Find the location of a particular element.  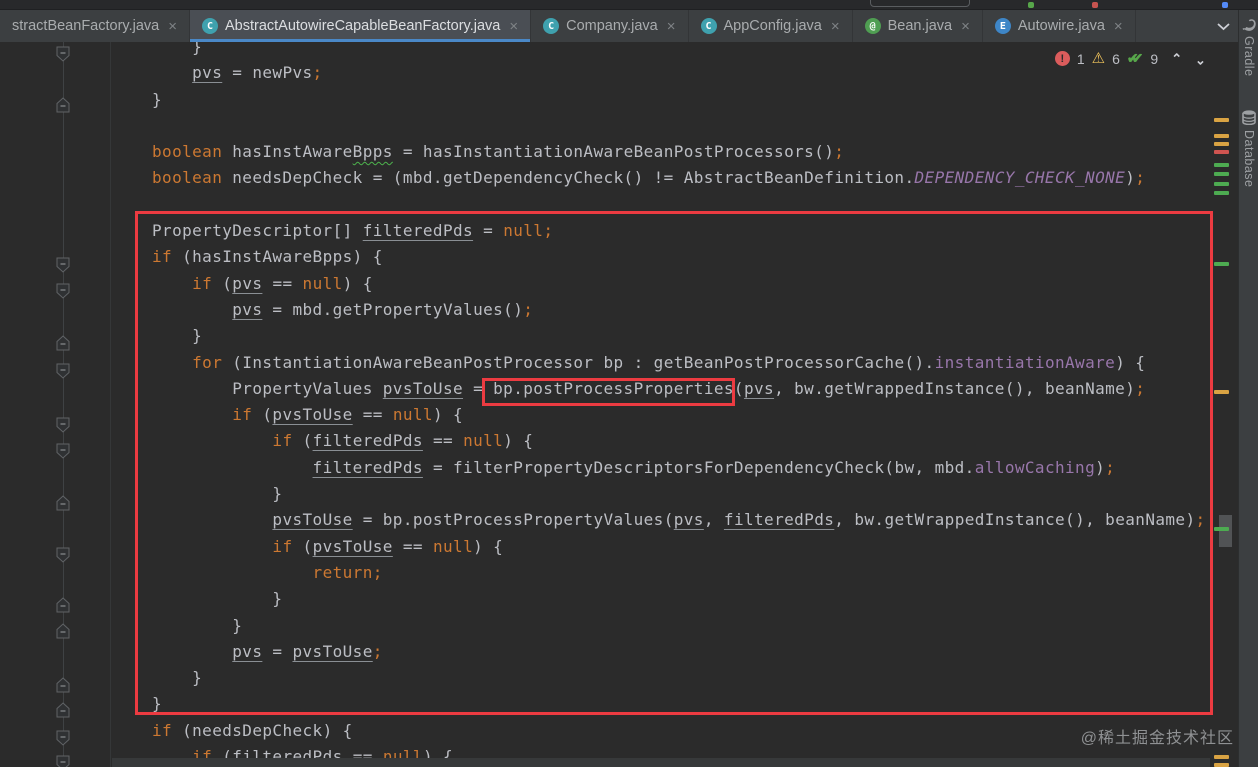

main-toolbar-strip is located at coordinates (629, 5).